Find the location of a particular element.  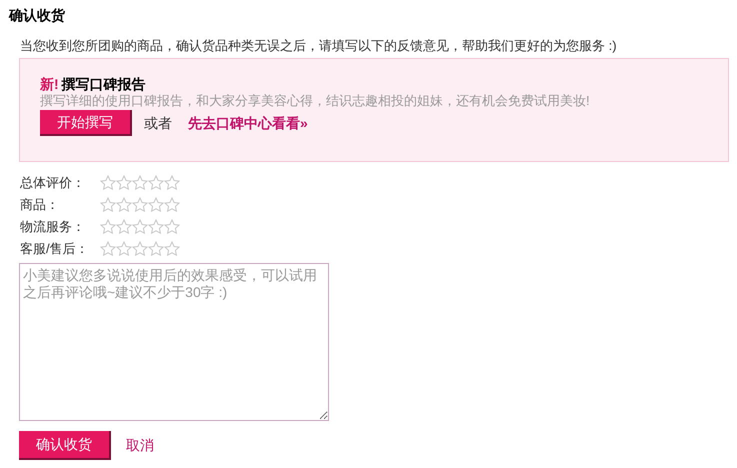

or-text: 或者 is located at coordinates (158, 123).